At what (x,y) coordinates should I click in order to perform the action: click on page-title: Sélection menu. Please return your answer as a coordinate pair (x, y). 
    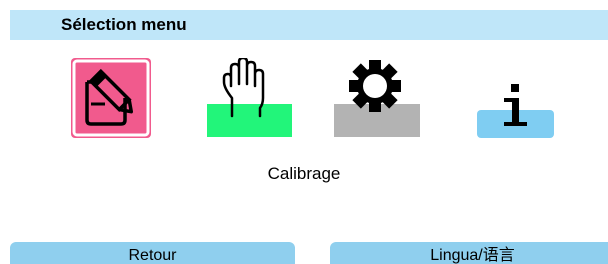
    Looking at the image, I should click on (124, 24).